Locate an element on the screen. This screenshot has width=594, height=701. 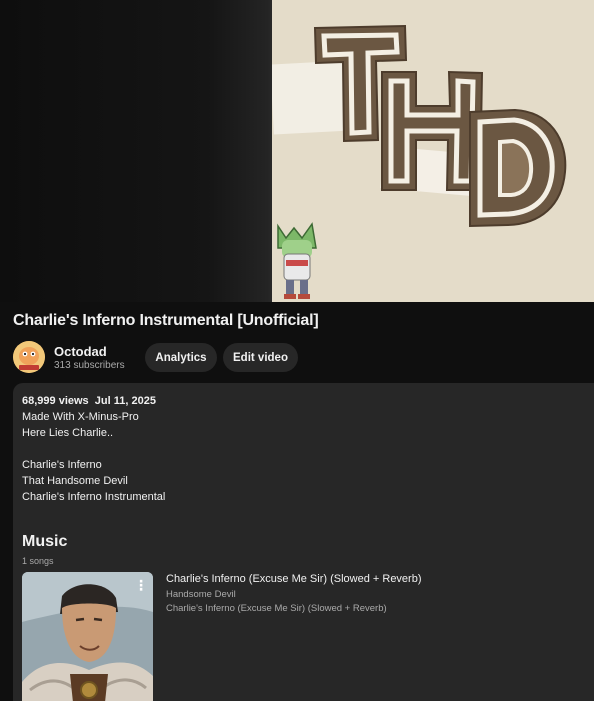
subscriber-count: 313 subscribers is located at coordinates (89, 365).